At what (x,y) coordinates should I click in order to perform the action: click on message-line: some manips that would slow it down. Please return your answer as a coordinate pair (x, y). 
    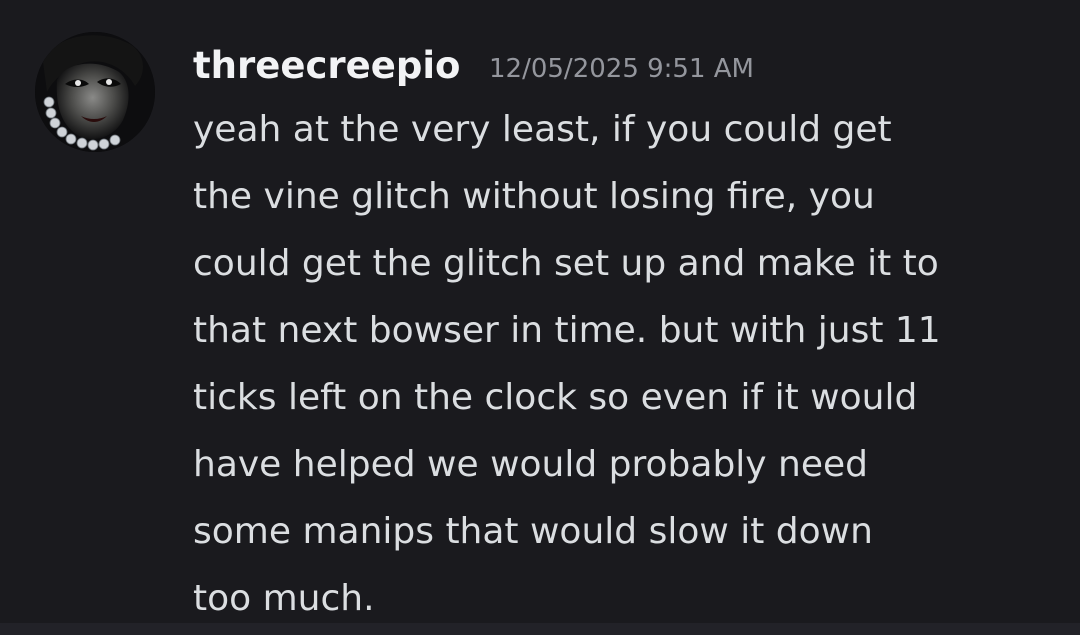
    Looking at the image, I should click on (533, 531).